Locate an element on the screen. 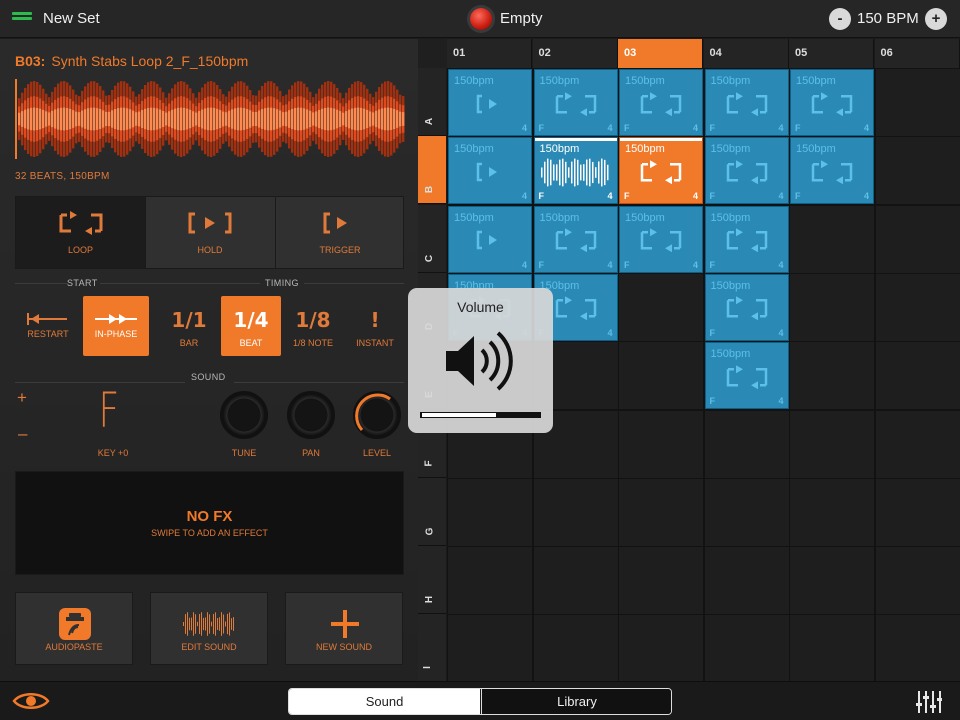 This screenshot has height=720, width=960. clip-quantize: 4 is located at coordinates (695, 265).